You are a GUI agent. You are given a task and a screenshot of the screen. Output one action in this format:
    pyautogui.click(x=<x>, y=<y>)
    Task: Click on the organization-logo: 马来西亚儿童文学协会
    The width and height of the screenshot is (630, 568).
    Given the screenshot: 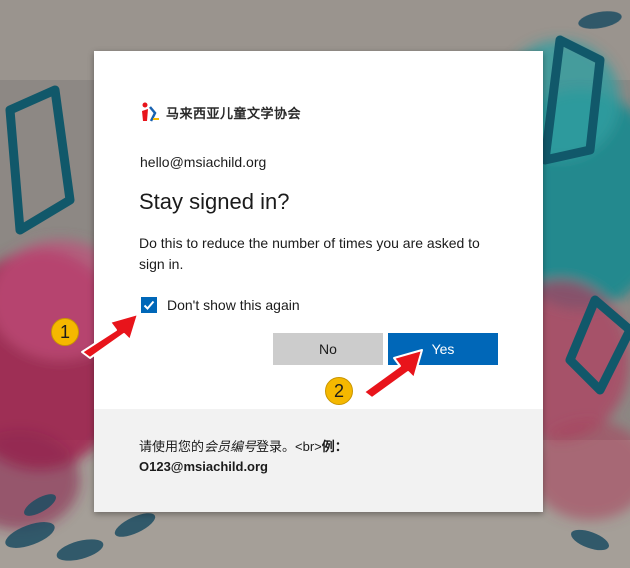 What is the action you would take?
    pyautogui.click(x=220, y=112)
    